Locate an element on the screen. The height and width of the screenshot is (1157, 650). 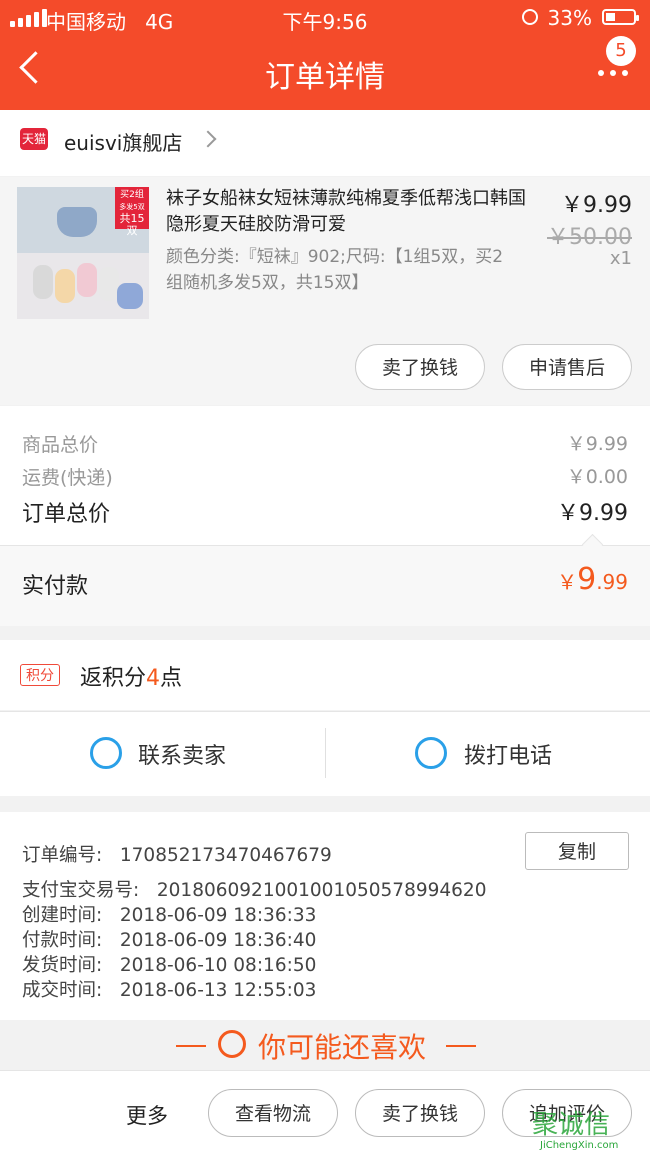
rotation-lock-icon is located at coordinates (530, 17).